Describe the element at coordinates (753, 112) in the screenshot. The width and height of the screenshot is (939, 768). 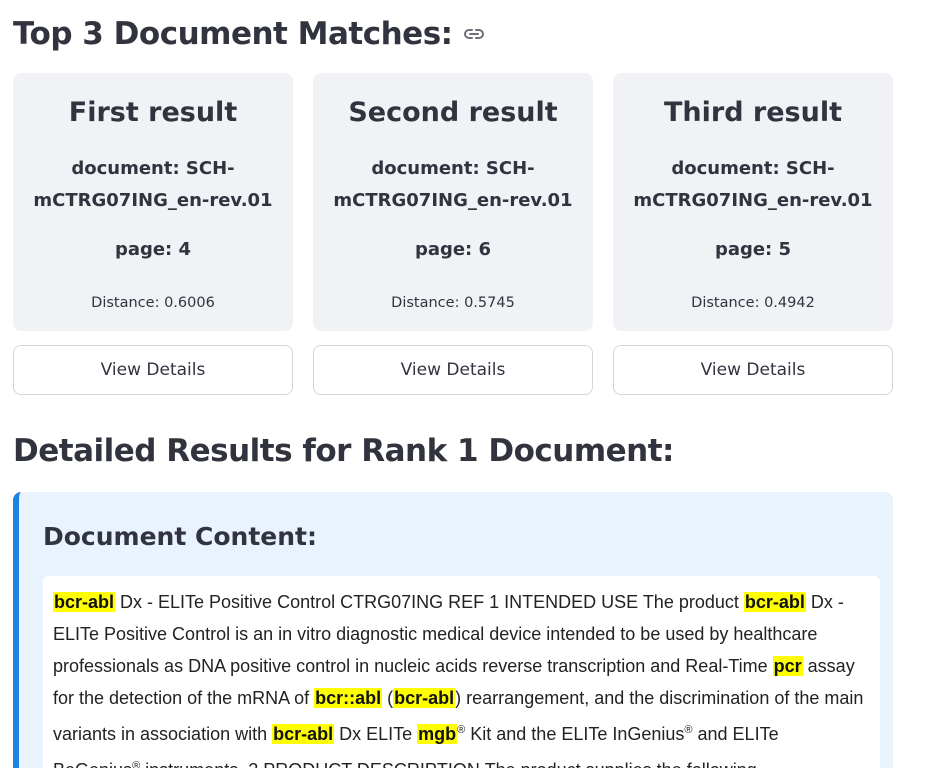
I see `result-title: Third result` at that location.